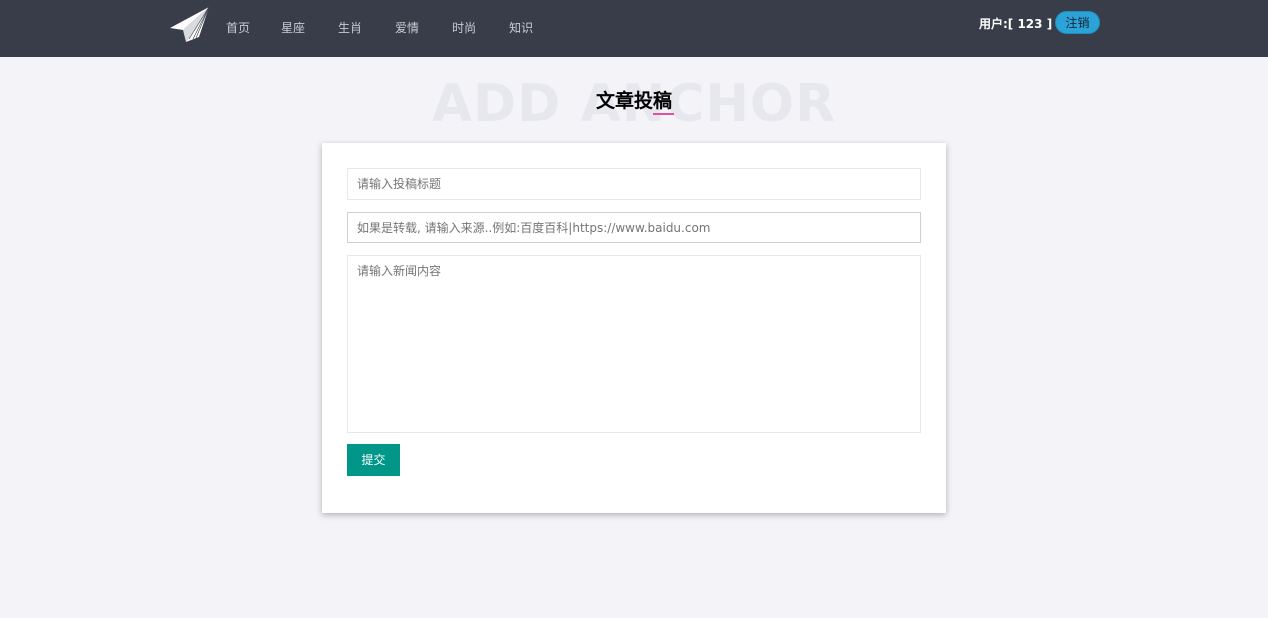 This screenshot has height=618, width=1268. I want to click on user-label: 用户:[ 123 ], so click(1016, 24).